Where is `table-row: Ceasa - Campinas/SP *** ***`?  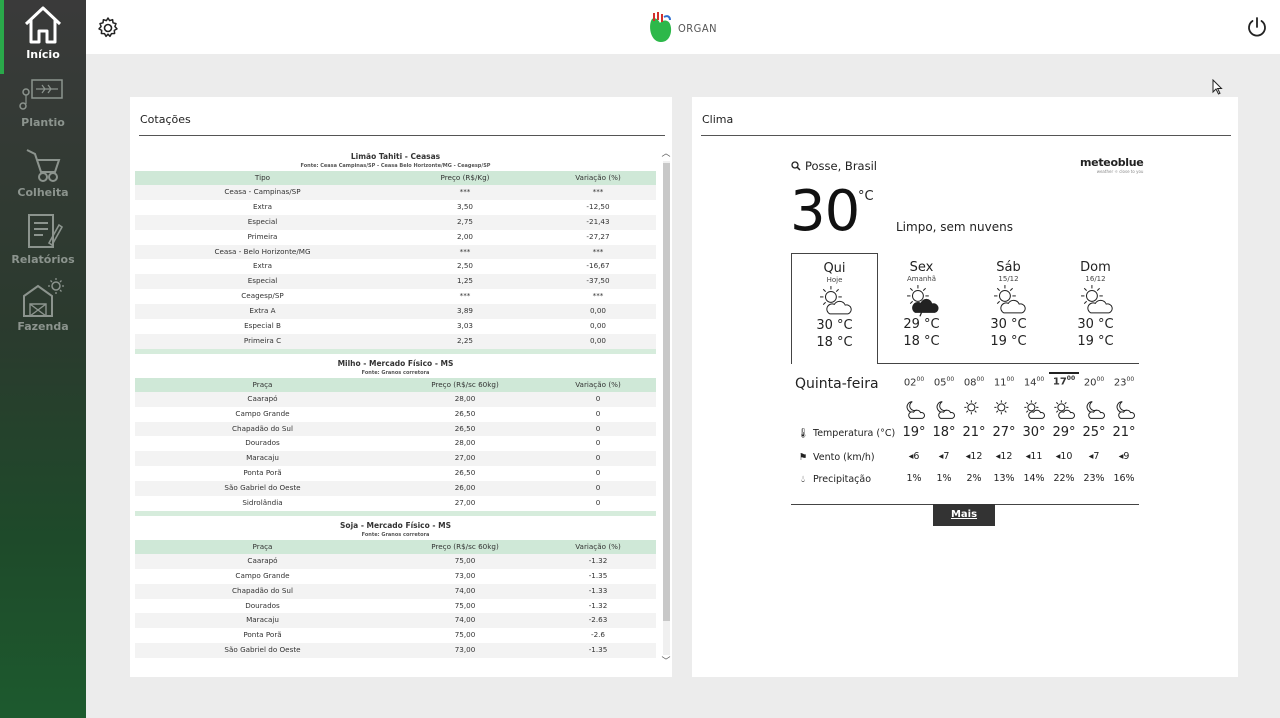 table-row: Ceasa - Campinas/SP *** *** is located at coordinates (395, 192).